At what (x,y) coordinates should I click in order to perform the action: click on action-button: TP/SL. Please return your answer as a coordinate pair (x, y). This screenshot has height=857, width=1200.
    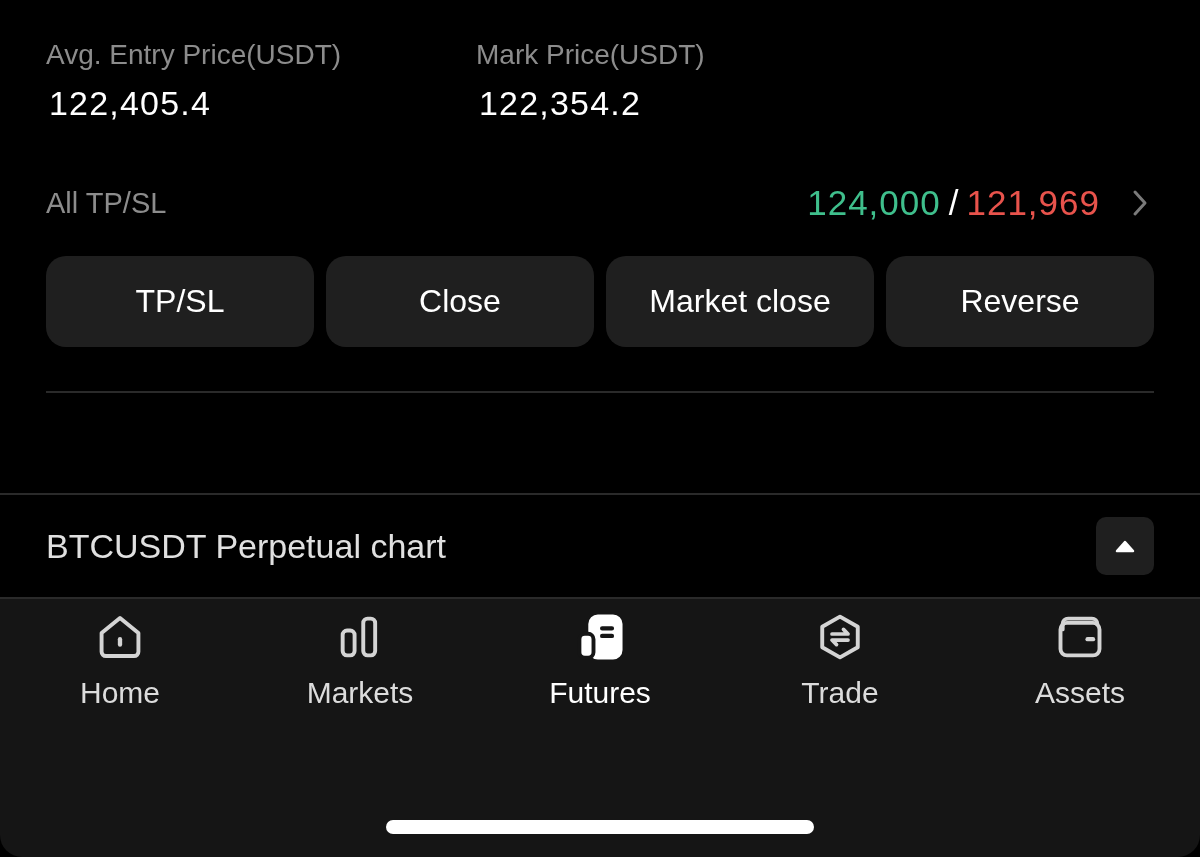
    Looking at the image, I should click on (180, 301).